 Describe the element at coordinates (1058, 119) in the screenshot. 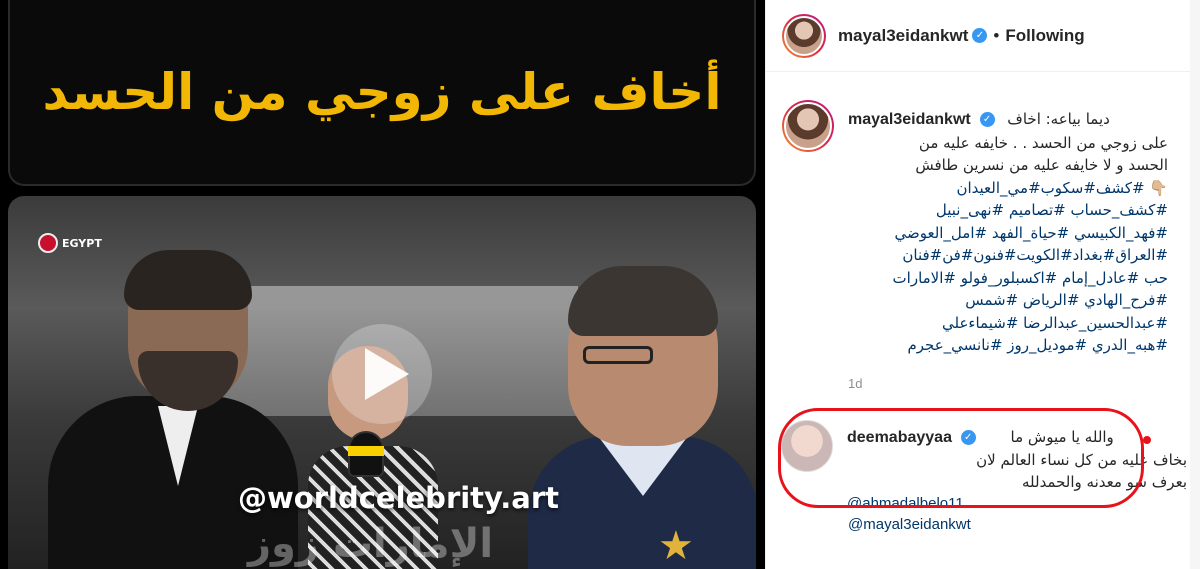

I see `caption-line: ديما بياعه: اخاف` at that location.